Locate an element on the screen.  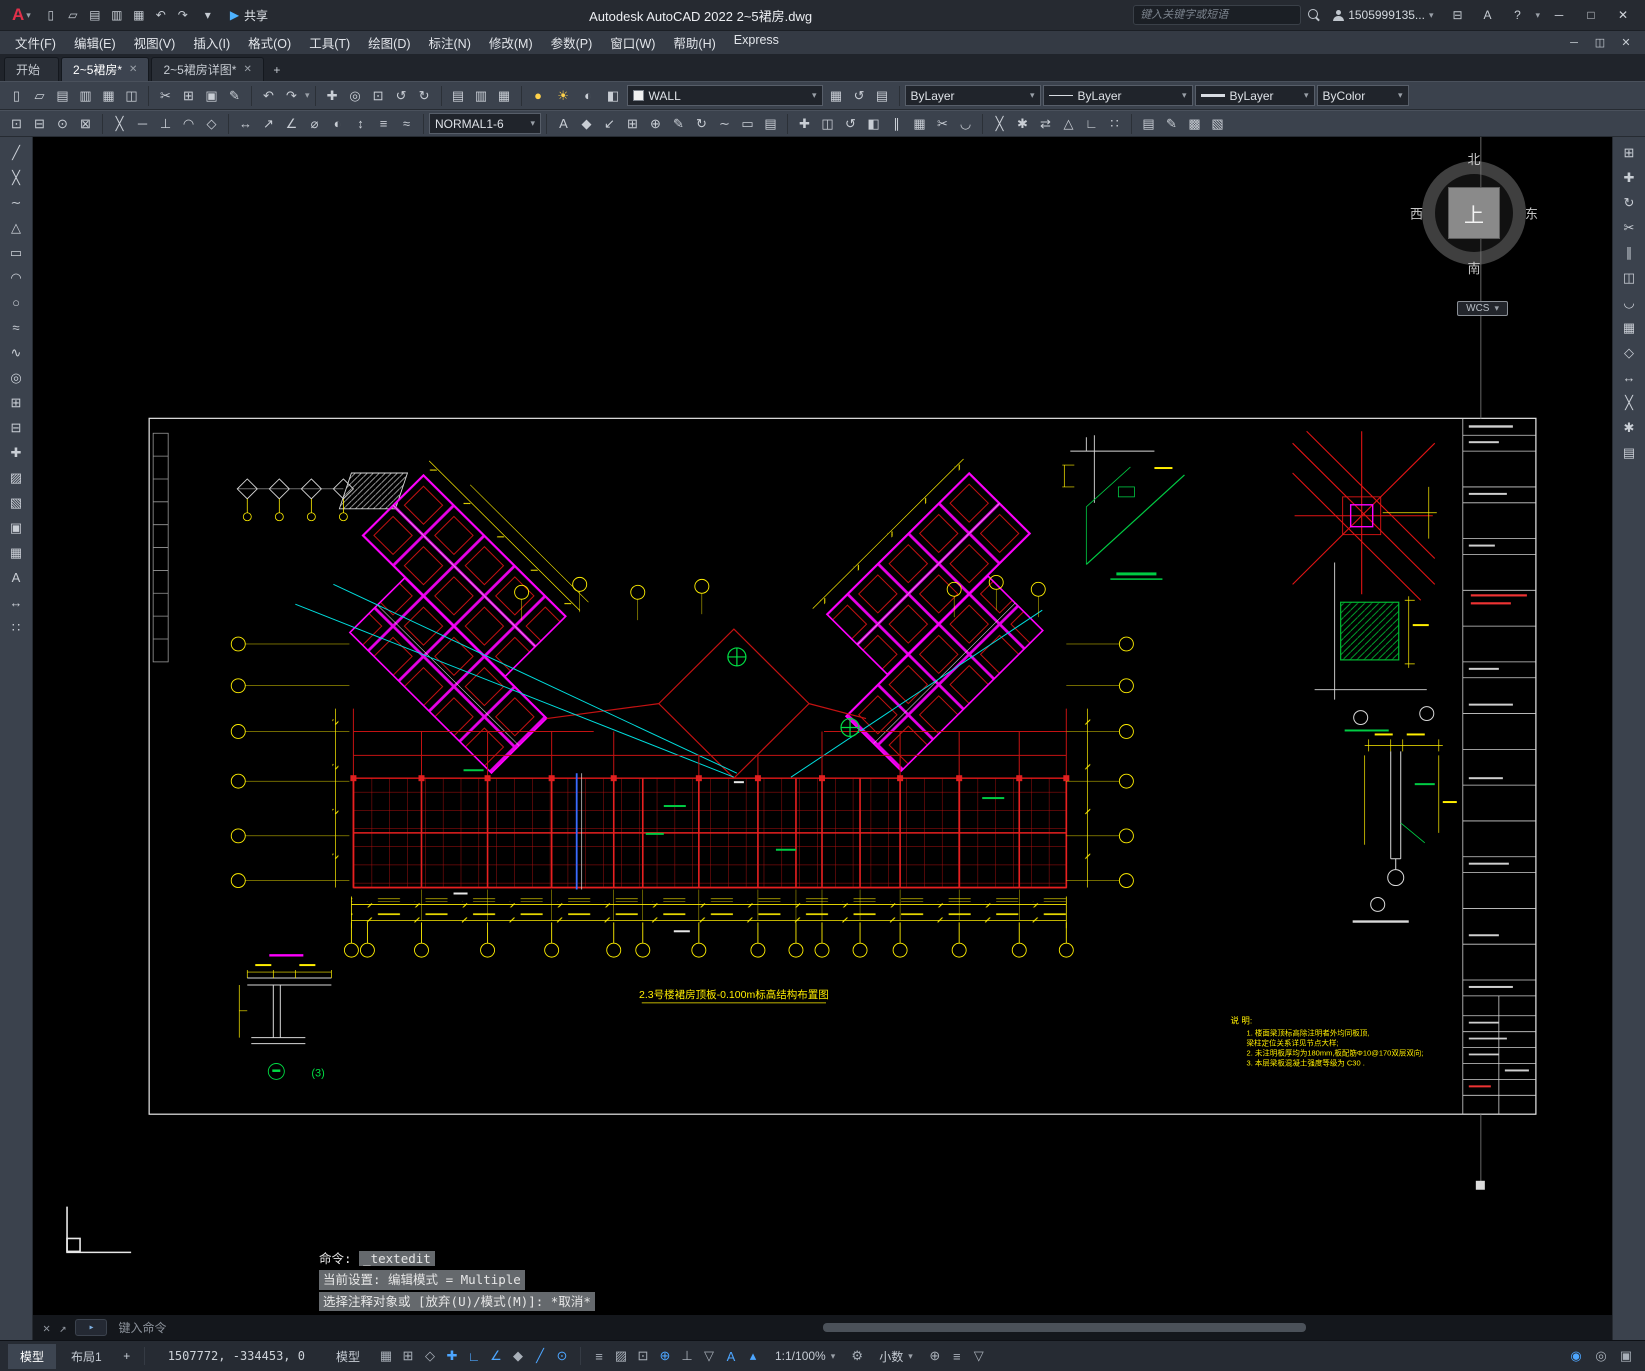
color-combo: ByLayer ▾ is located at coordinates (972, 95).